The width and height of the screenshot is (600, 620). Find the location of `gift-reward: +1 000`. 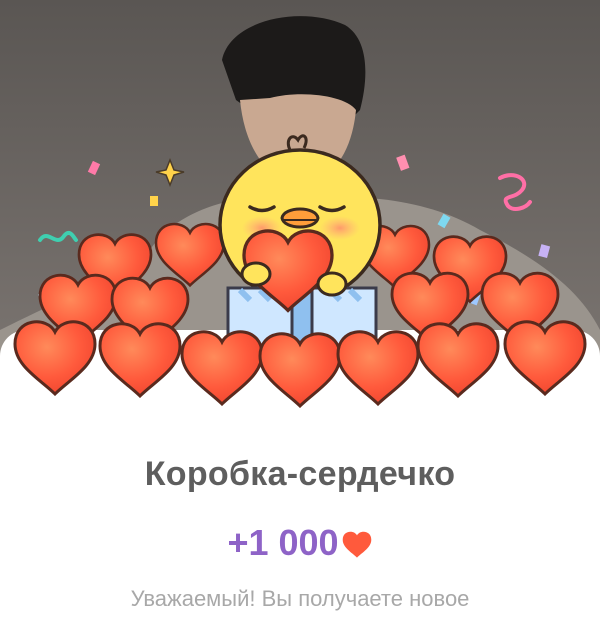

gift-reward: +1 000 is located at coordinates (300, 543).